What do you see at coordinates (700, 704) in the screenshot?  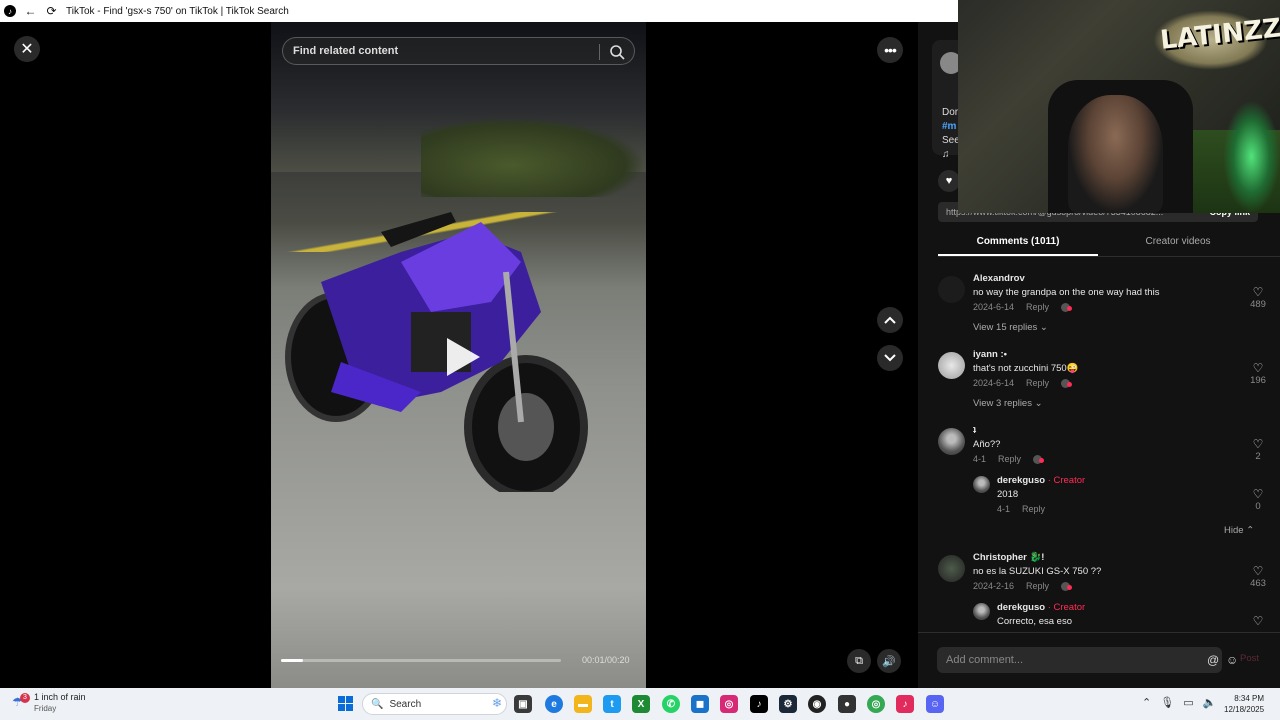 I see `store-icon: ◼` at bounding box center [700, 704].